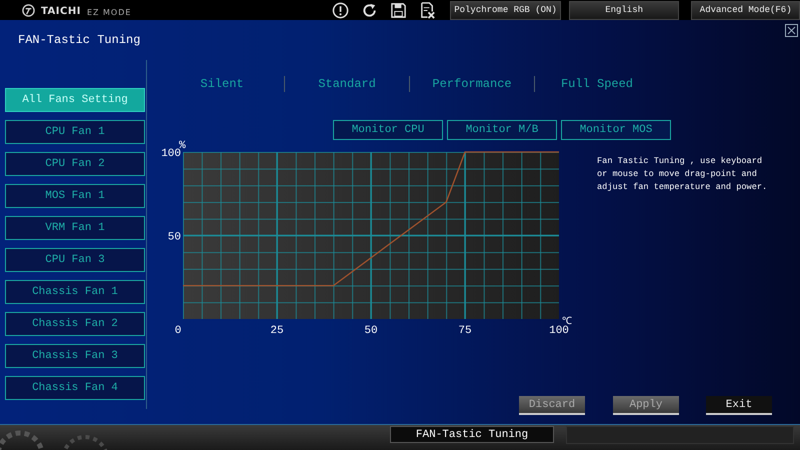  What do you see at coordinates (28, 10) in the screenshot?
I see `logo-icon` at bounding box center [28, 10].